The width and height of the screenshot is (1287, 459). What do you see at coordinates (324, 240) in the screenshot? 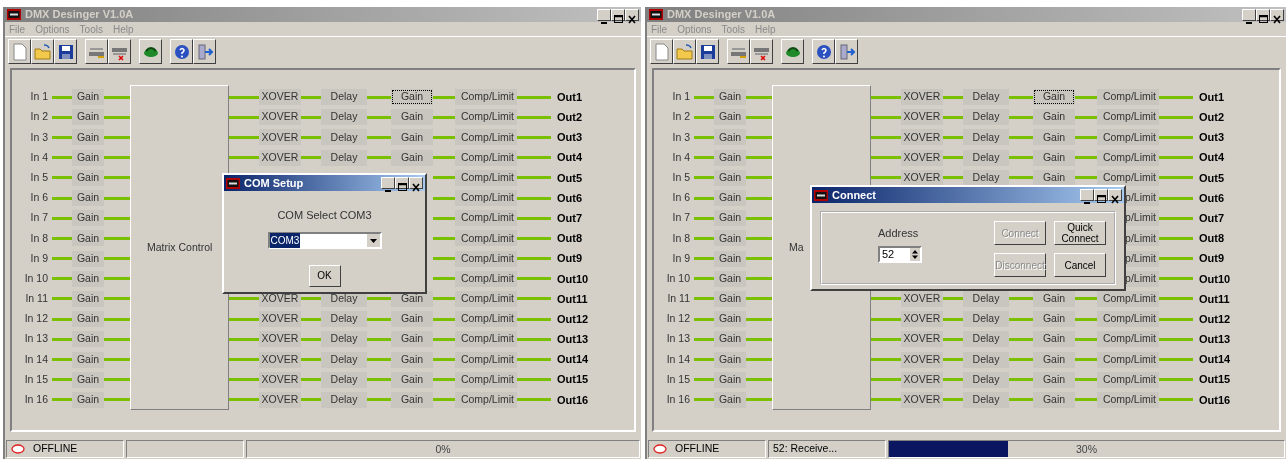
I see `port-dropdown: COM3` at bounding box center [324, 240].